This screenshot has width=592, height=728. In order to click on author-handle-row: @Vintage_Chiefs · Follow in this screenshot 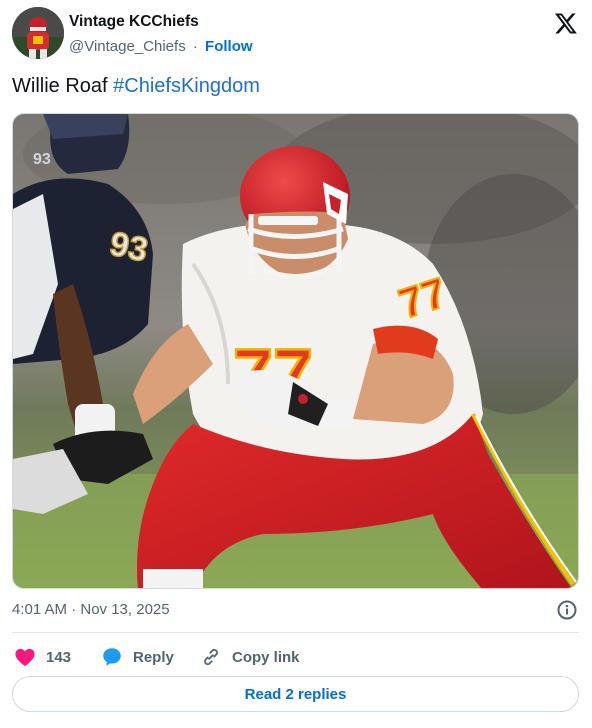, I will do `click(161, 46)`.